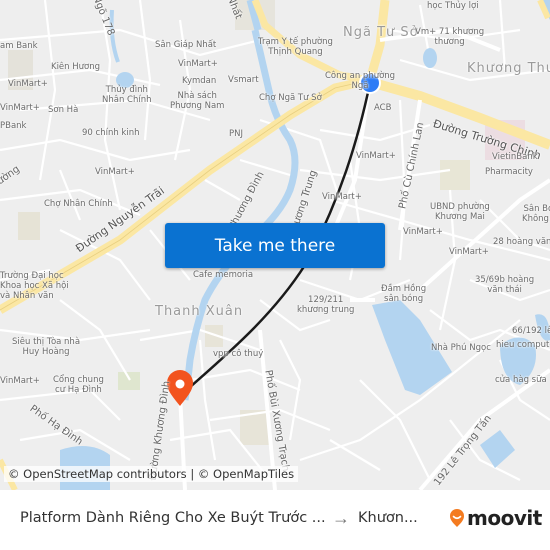 The height and width of the screenshot is (550, 550). I want to click on label-am-bank: am Bank, so click(19, 46).